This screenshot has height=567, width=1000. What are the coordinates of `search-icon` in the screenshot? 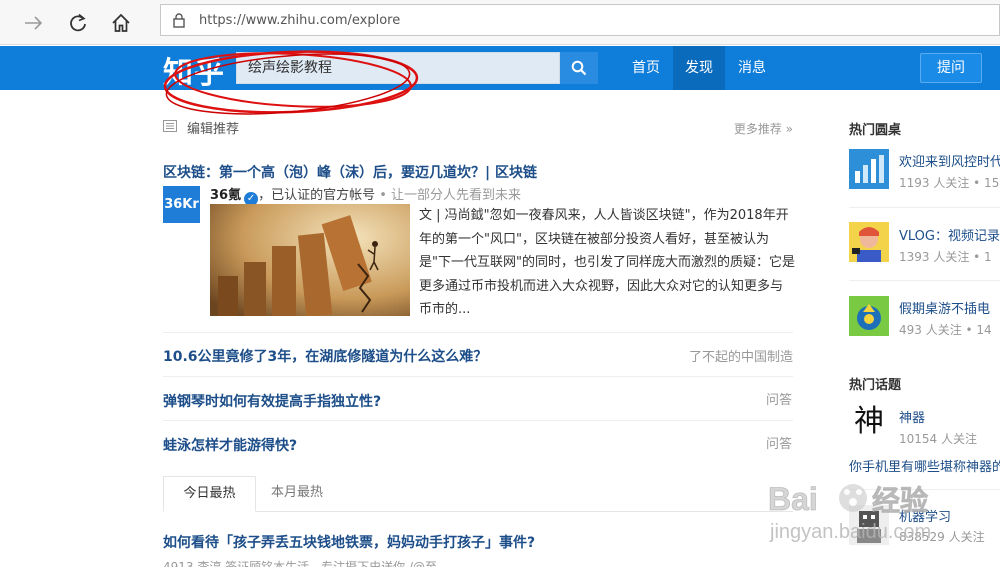 It's located at (579, 68).